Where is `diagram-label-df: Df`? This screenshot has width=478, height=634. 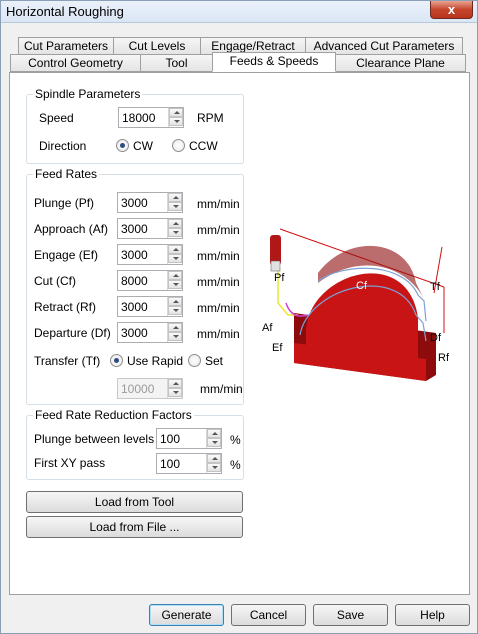
diagram-label-df: Df is located at coordinates (436, 338).